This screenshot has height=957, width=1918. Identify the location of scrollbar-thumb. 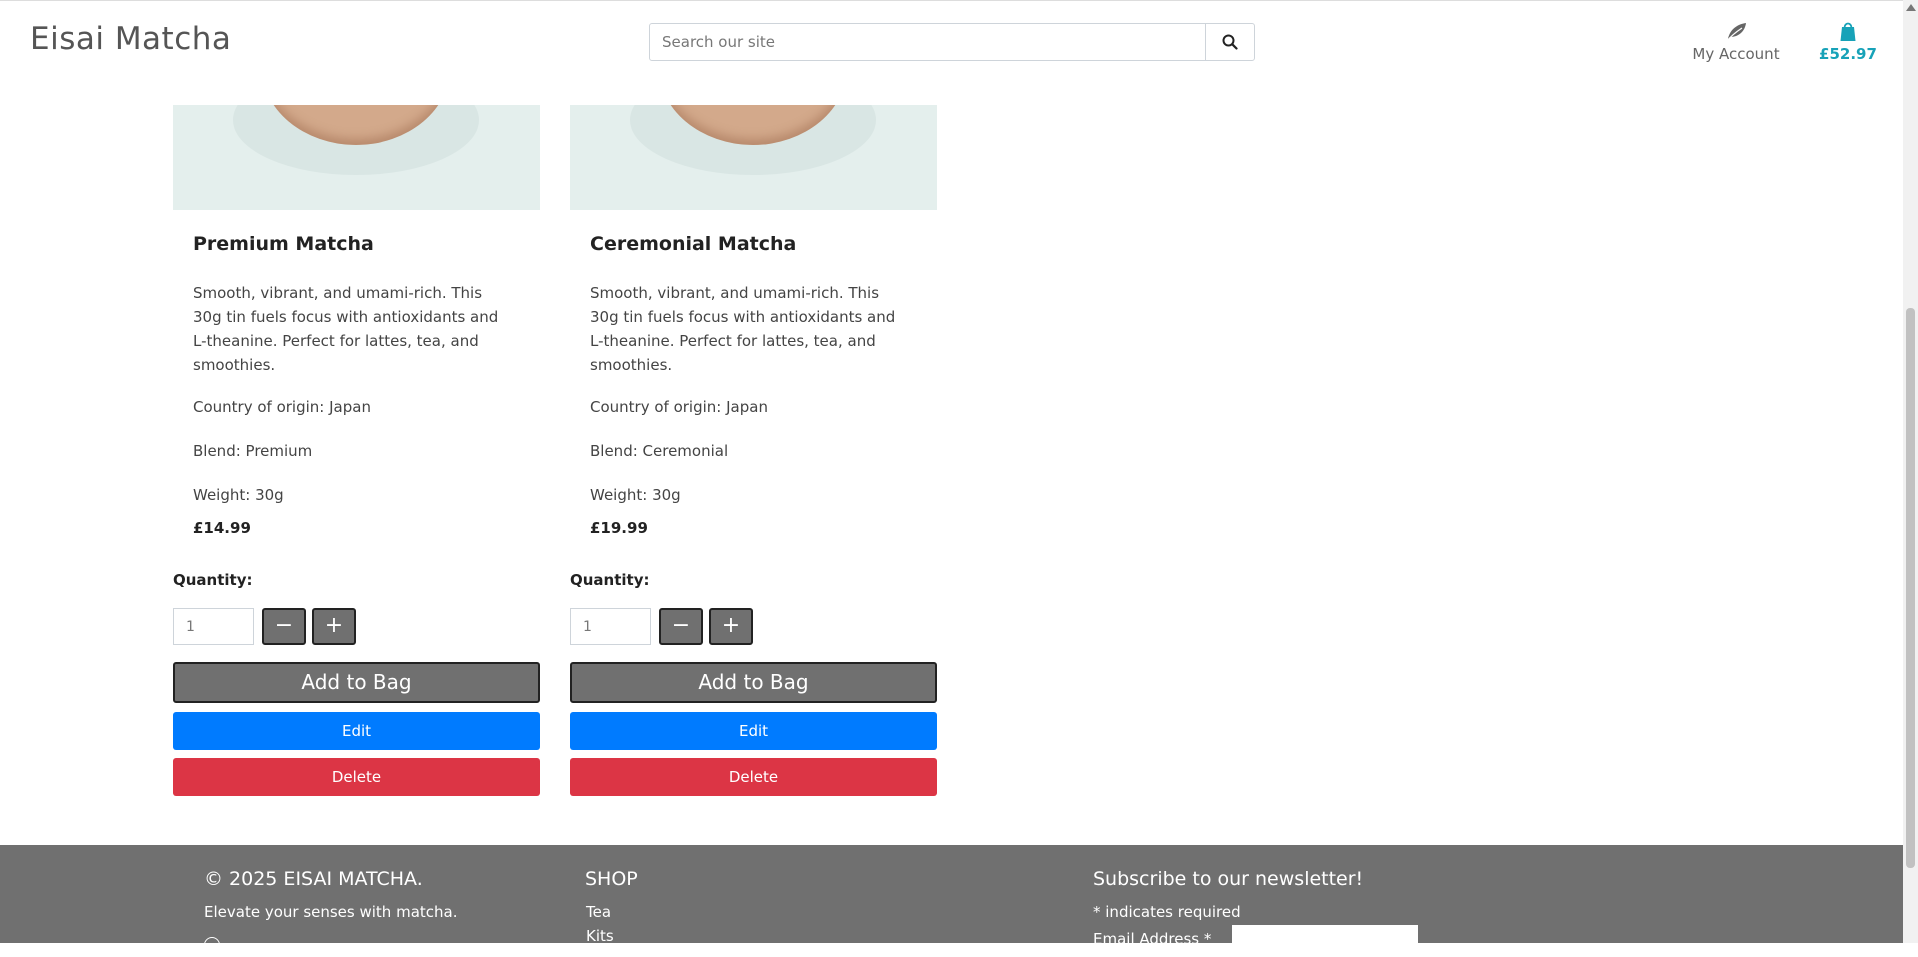
(1910, 588).